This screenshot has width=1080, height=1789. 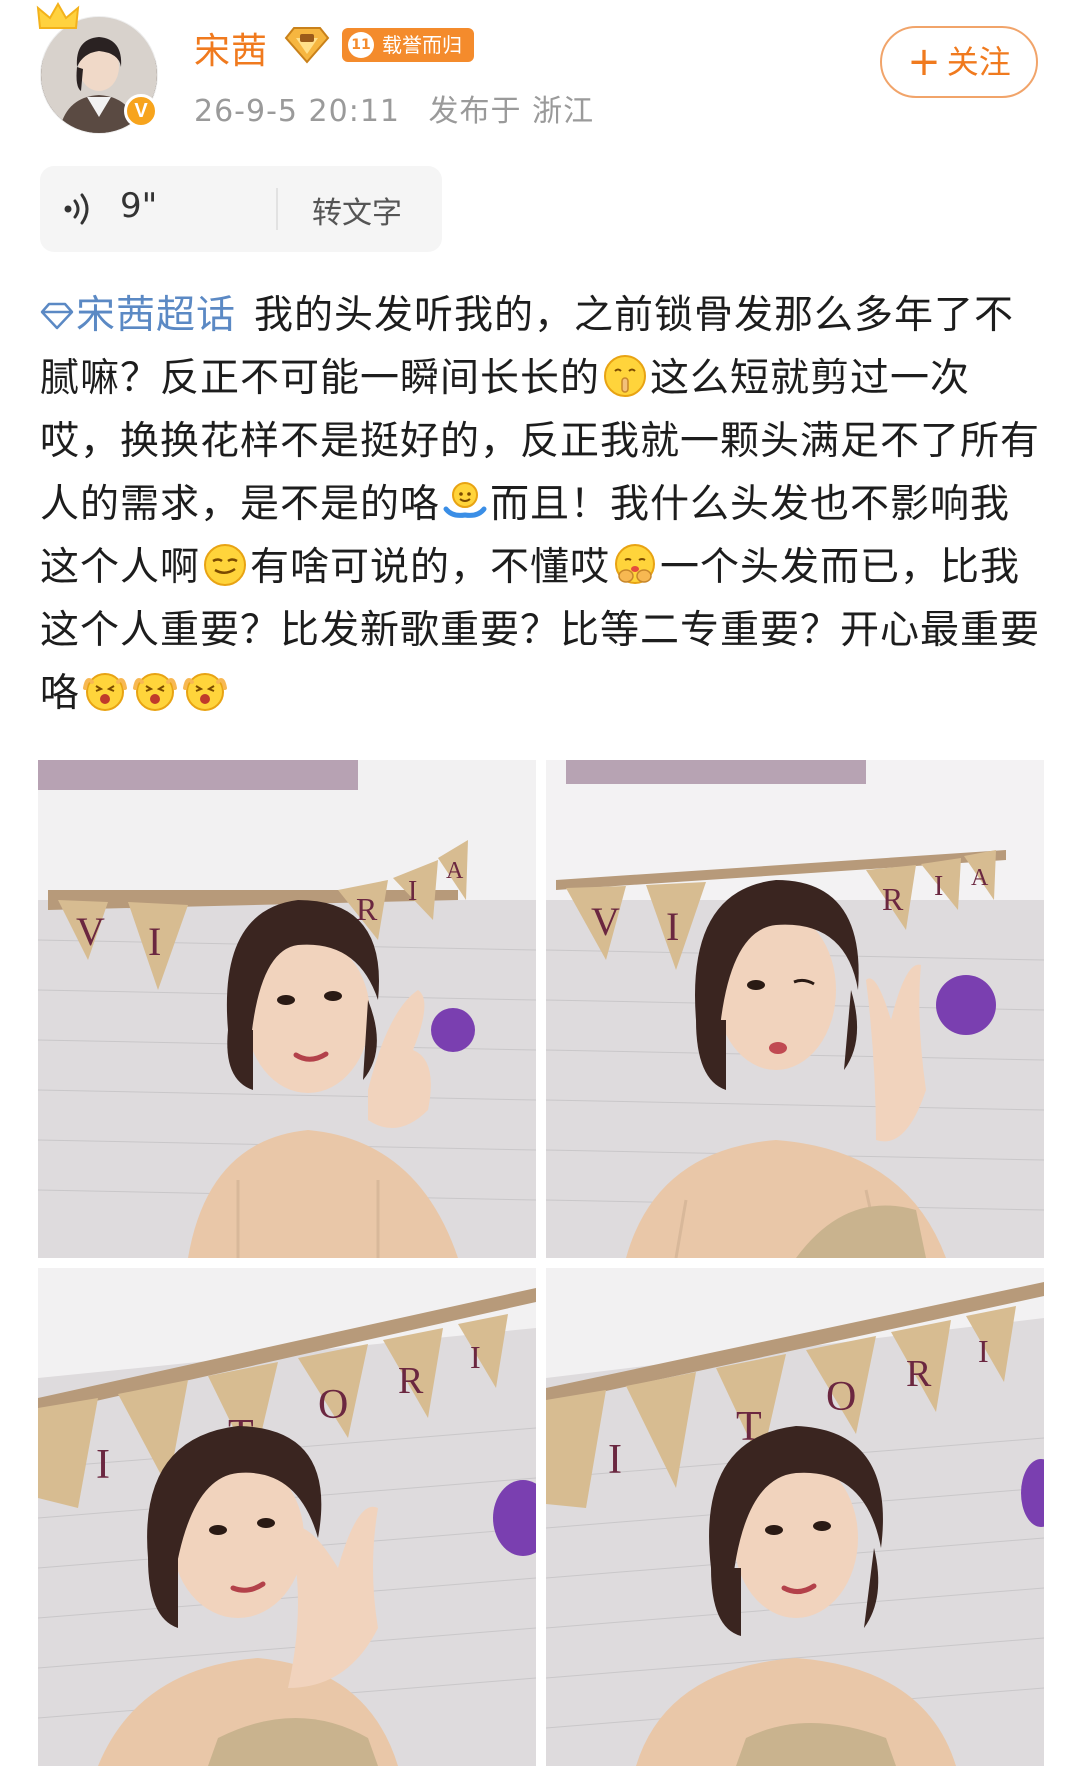 What do you see at coordinates (241, 209) in the screenshot?
I see `voice-message: 9" 转文字` at bounding box center [241, 209].